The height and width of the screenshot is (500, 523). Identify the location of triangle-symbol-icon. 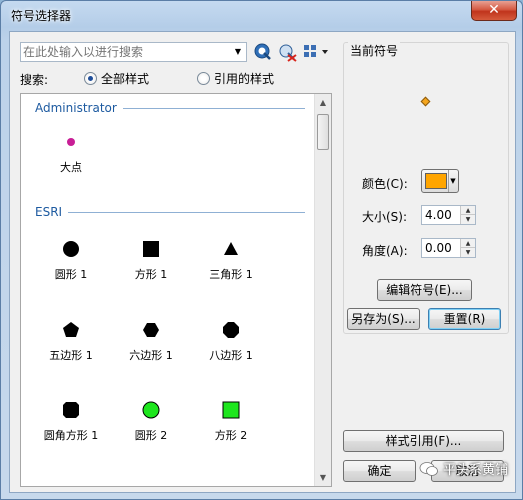
(231, 249).